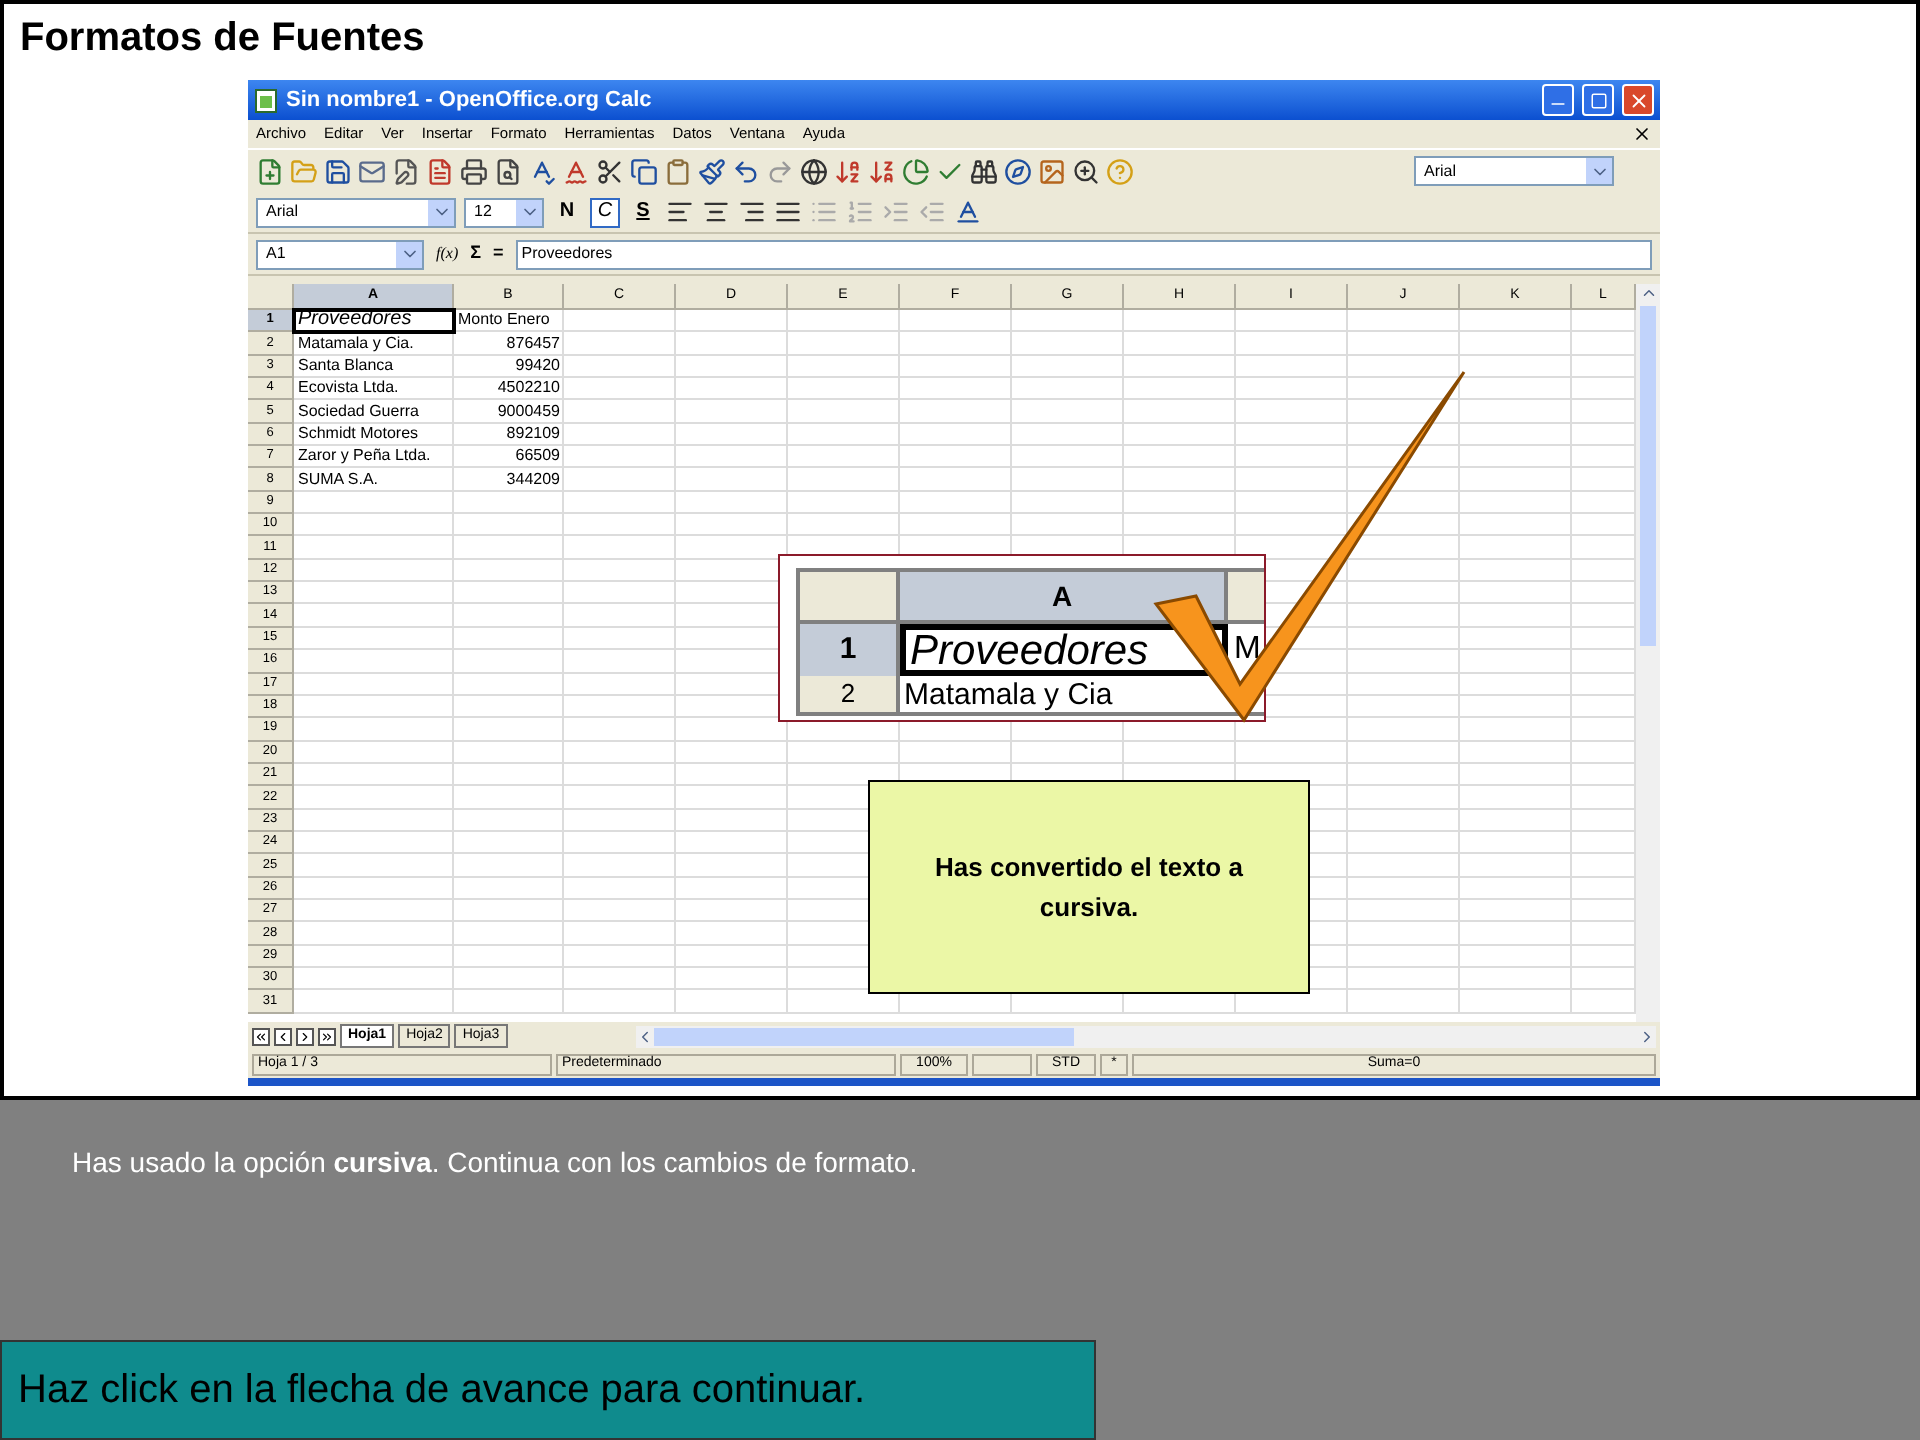  What do you see at coordinates (716, 212) in the screenshot?
I see `align-center-icon` at bounding box center [716, 212].